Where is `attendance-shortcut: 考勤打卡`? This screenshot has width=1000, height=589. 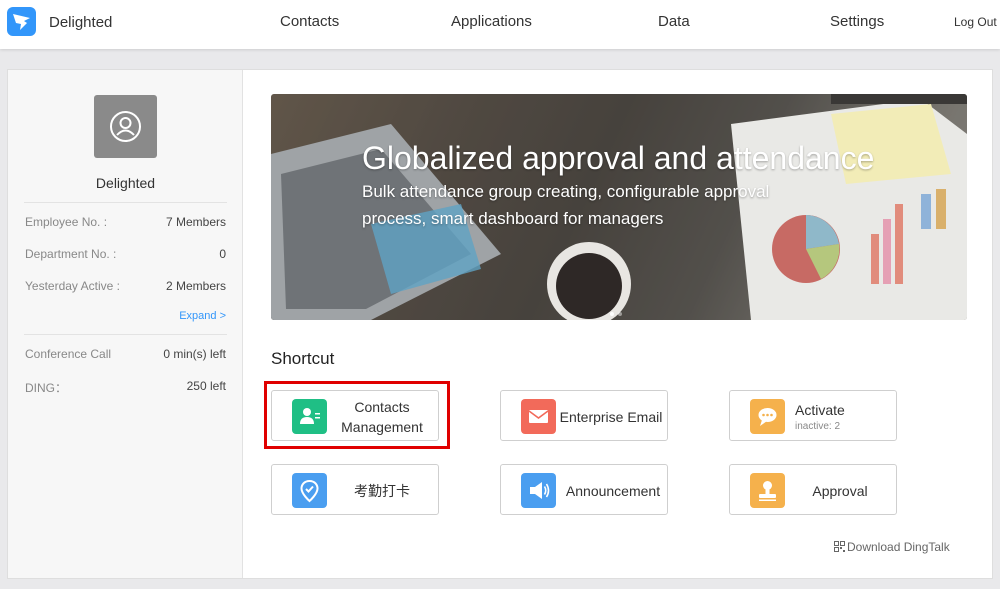 attendance-shortcut: 考勤打卡 is located at coordinates (355, 489).